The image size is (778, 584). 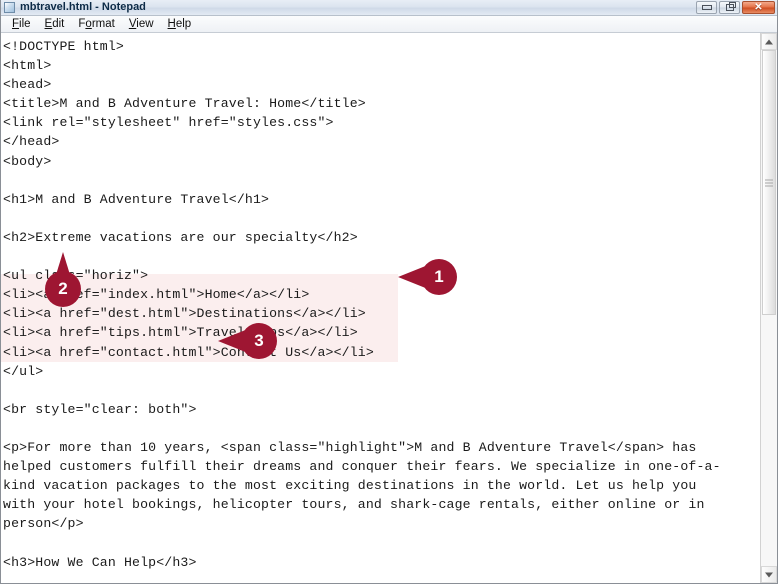 I want to click on close-button: ✕, so click(x=758, y=7).